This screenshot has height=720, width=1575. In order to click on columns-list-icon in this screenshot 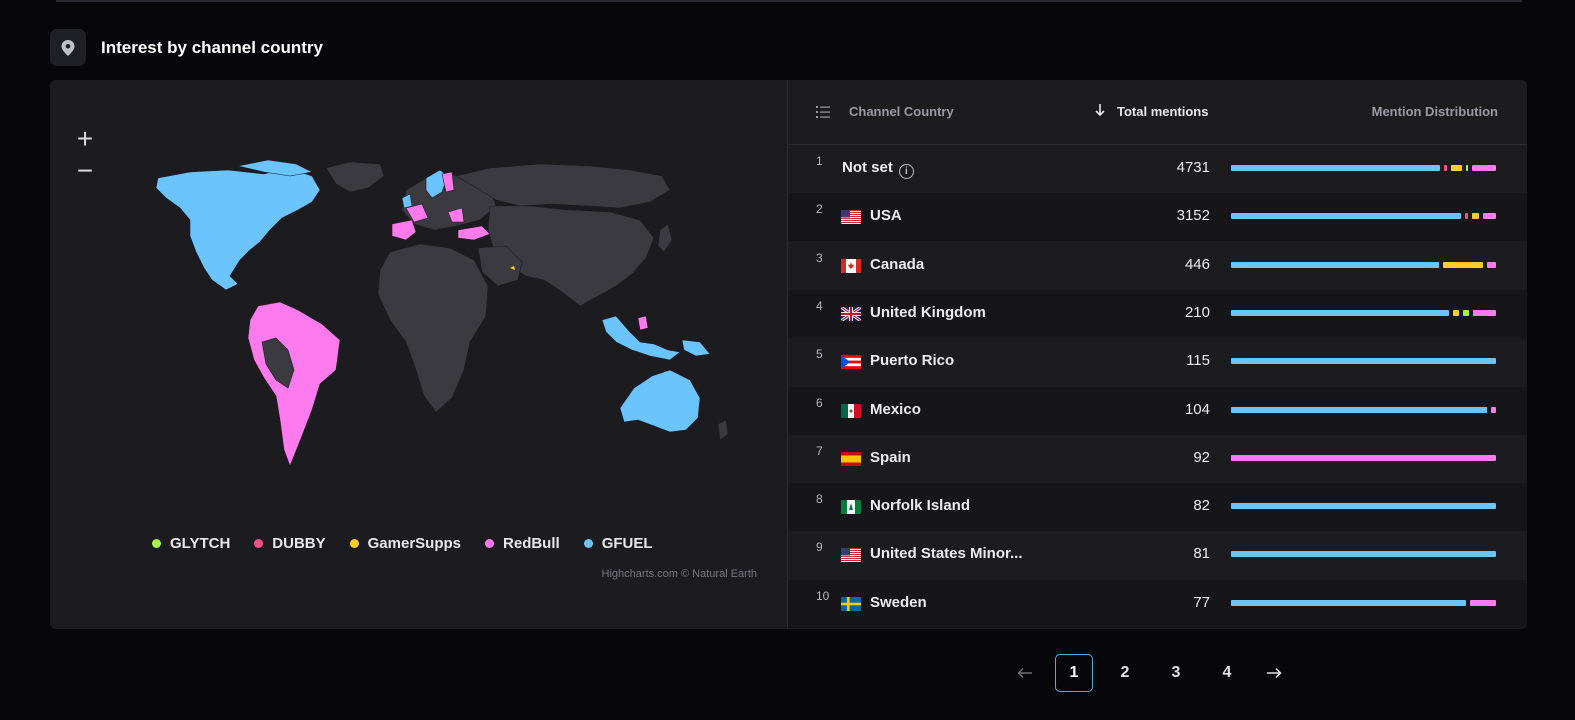, I will do `click(823, 113)`.